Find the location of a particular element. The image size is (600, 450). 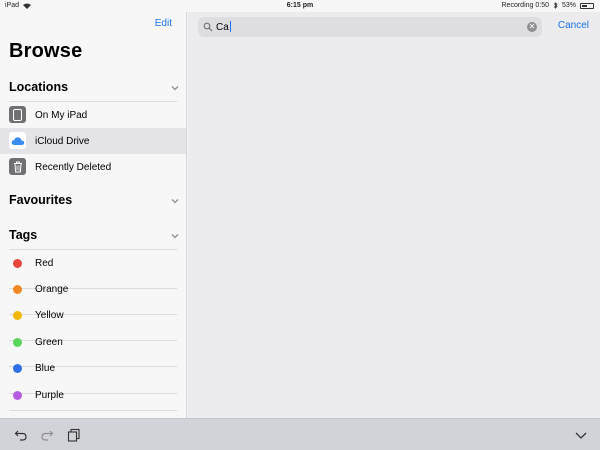

tag-label: Green is located at coordinates (49, 342).